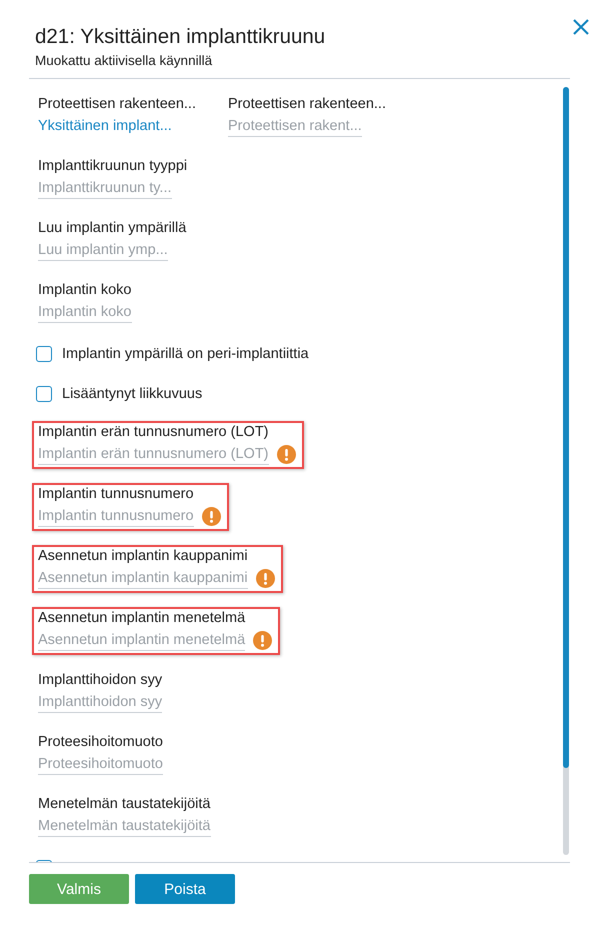 Image resolution: width=597 pixels, height=933 pixels. What do you see at coordinates (100, 742) in the screenshot?
I see `field-label: Proteesihoitomuoto` at bounding box center [100, 742].